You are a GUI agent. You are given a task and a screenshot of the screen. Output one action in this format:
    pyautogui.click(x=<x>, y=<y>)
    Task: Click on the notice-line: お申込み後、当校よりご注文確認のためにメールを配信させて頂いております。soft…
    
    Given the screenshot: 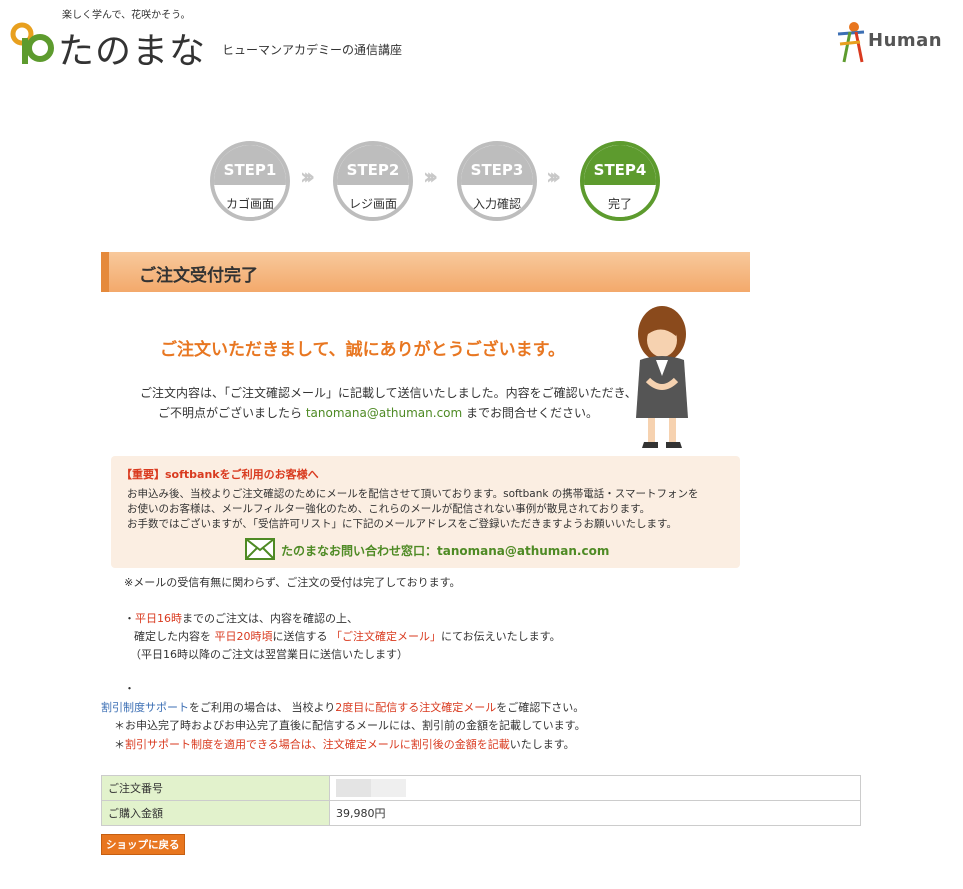 What is the action you would take?
    pyautogui.click(x=413, y=494)
    